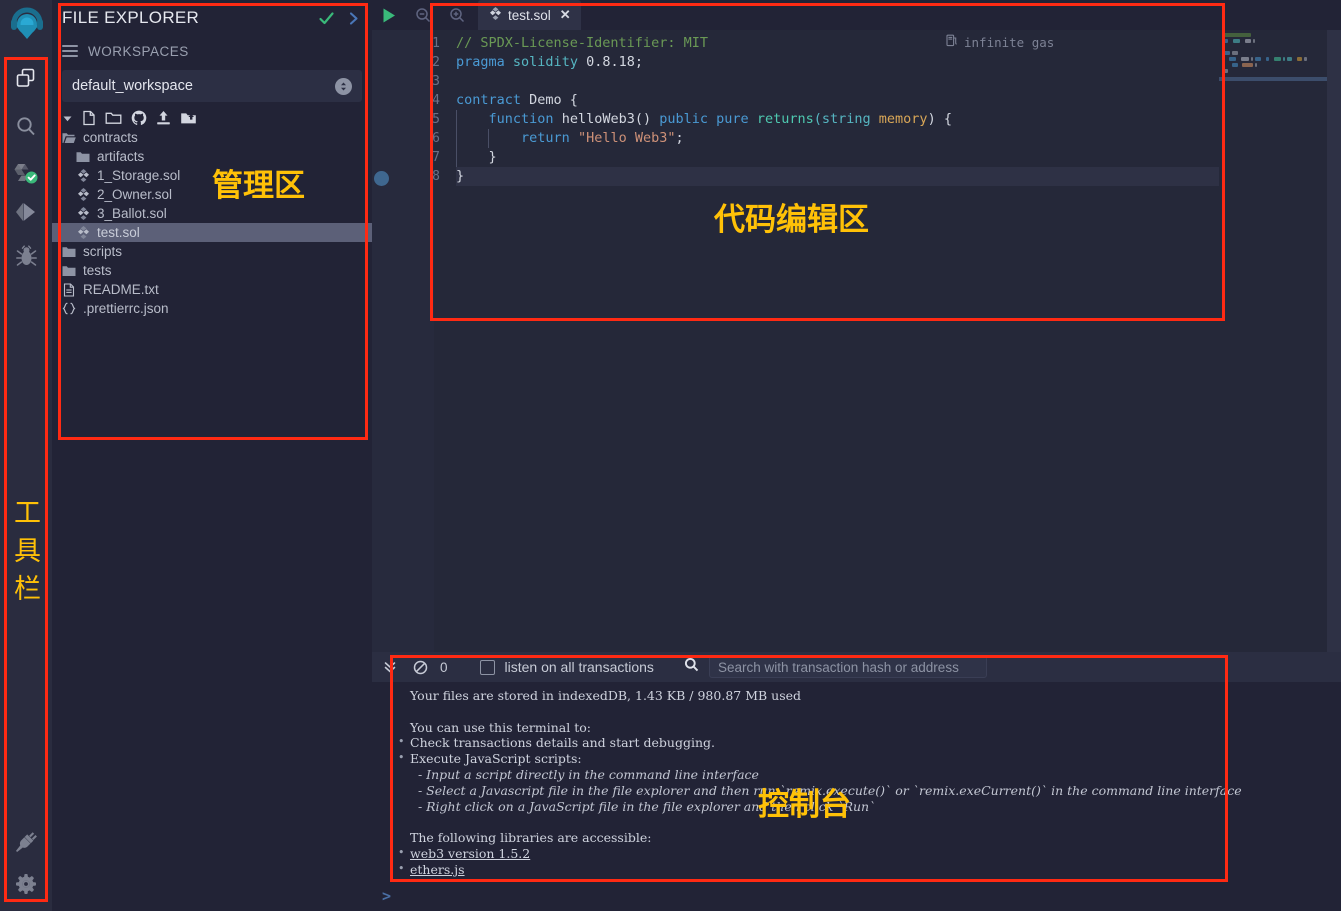 This screenshot has width=1341, height=911. I want to click on terminal-line: ethers.js, so click(869, 869).